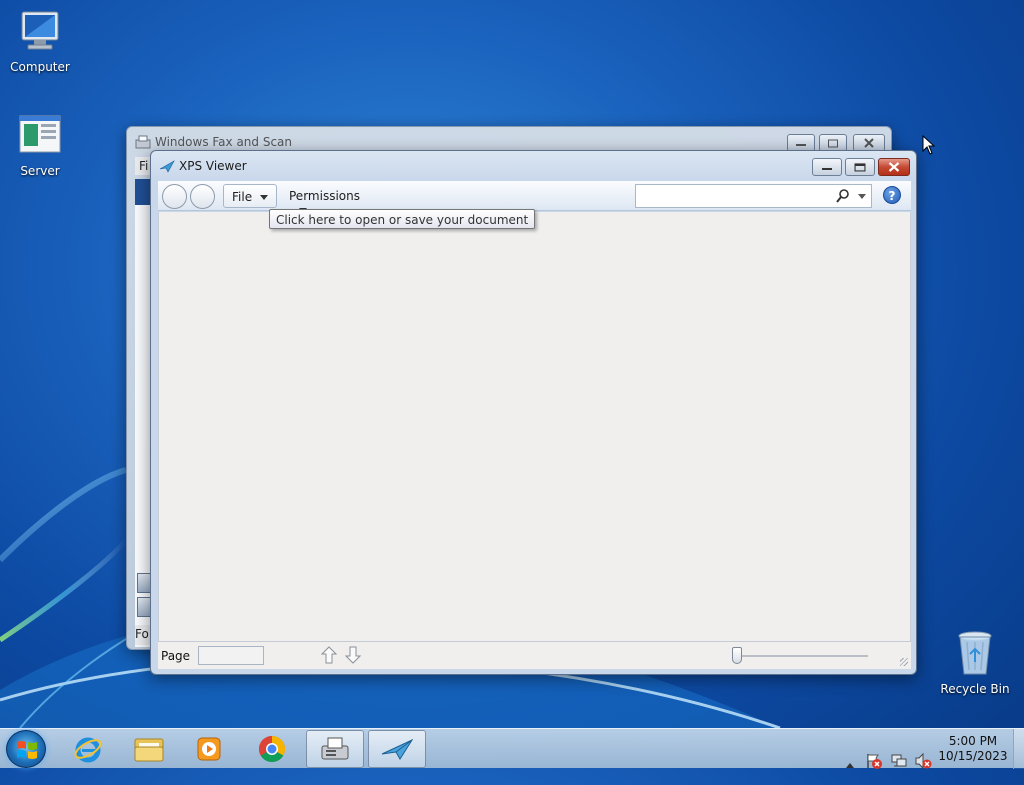  What do you see at coordinates (329, 655) in the screenshot?
I see `previous-page-arrow-icon` at bounding box center [329, 655].